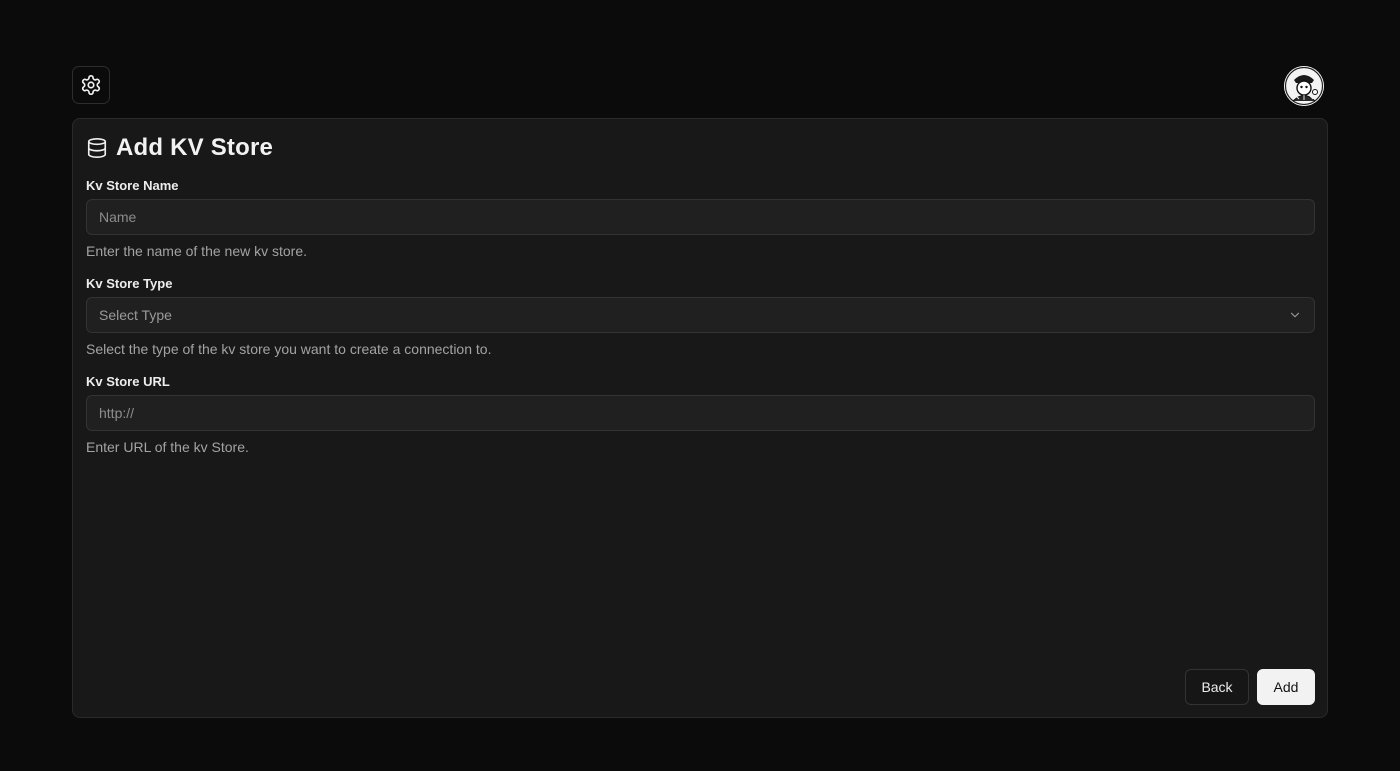 This screenshot has height=771, width=1400. I want to click on name-field, so click(700, 217).